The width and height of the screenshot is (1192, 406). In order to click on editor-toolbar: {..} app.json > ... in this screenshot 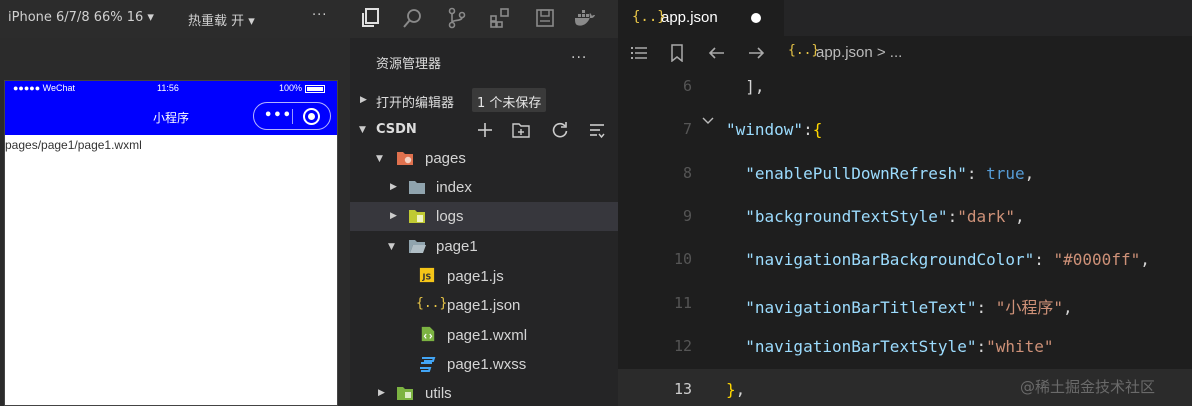, I will do `click(905, 52)`.